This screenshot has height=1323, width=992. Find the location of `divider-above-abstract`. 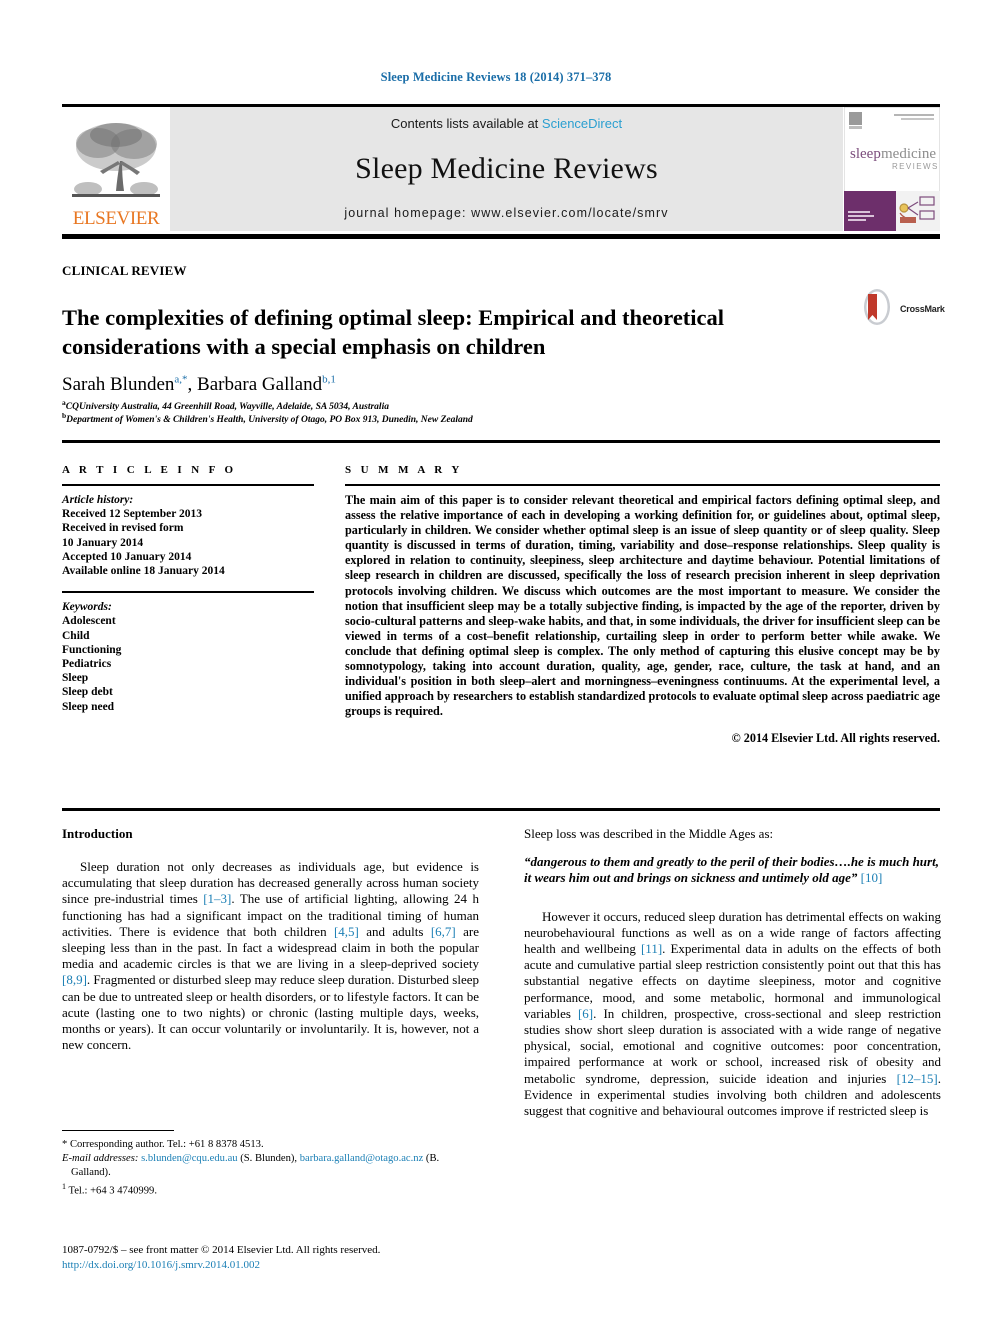

divider-above-abstract is located at coordinates (501, 441).